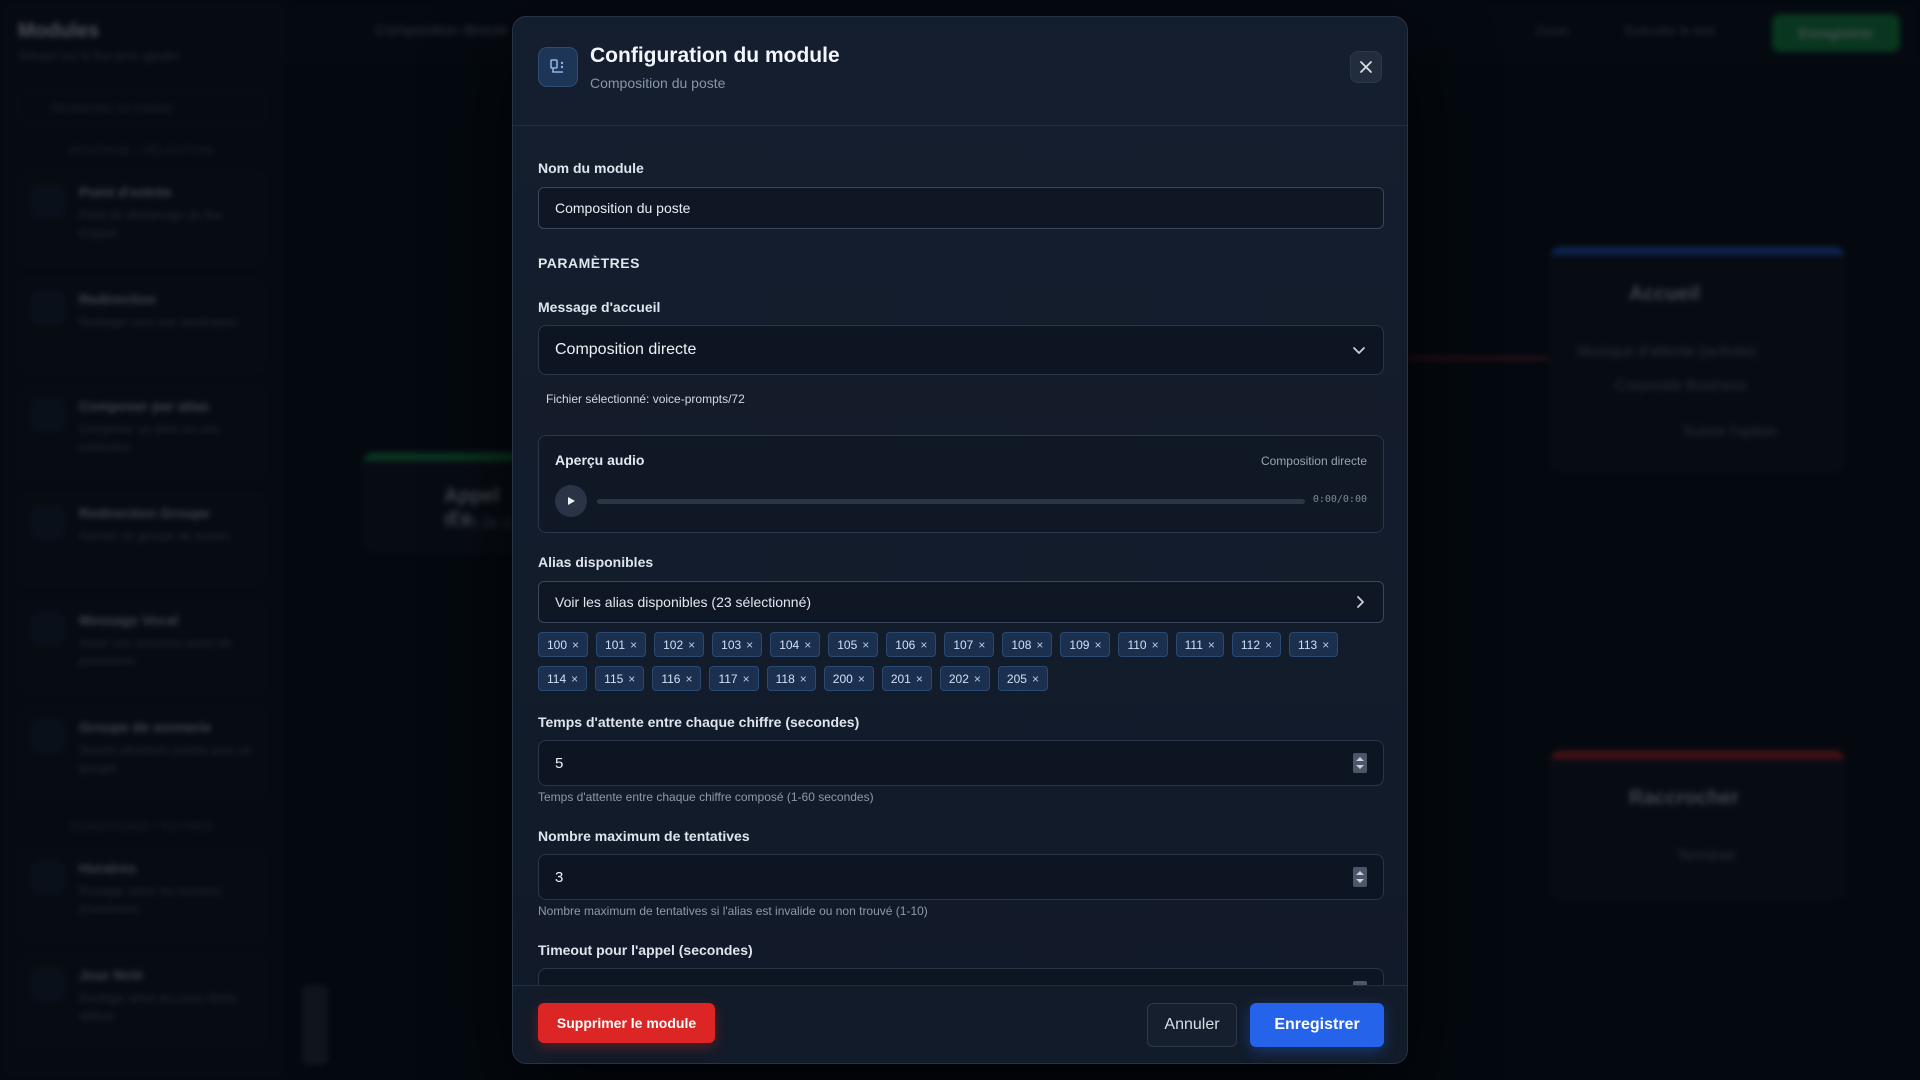 Image resolution: width=1920 pixels, height=1080 pixels. I want to click on wait-time-input: 5, so click(961, 763).